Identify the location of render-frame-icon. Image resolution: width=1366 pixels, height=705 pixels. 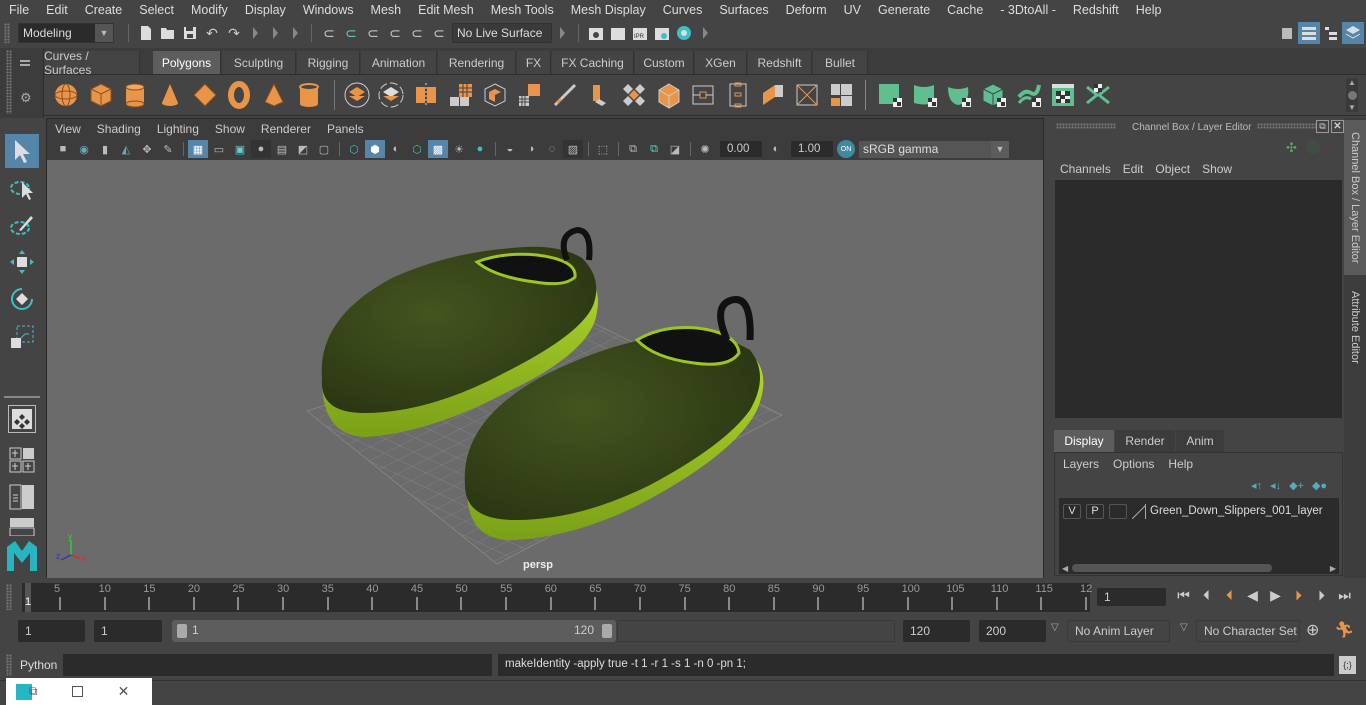
(618, 33).